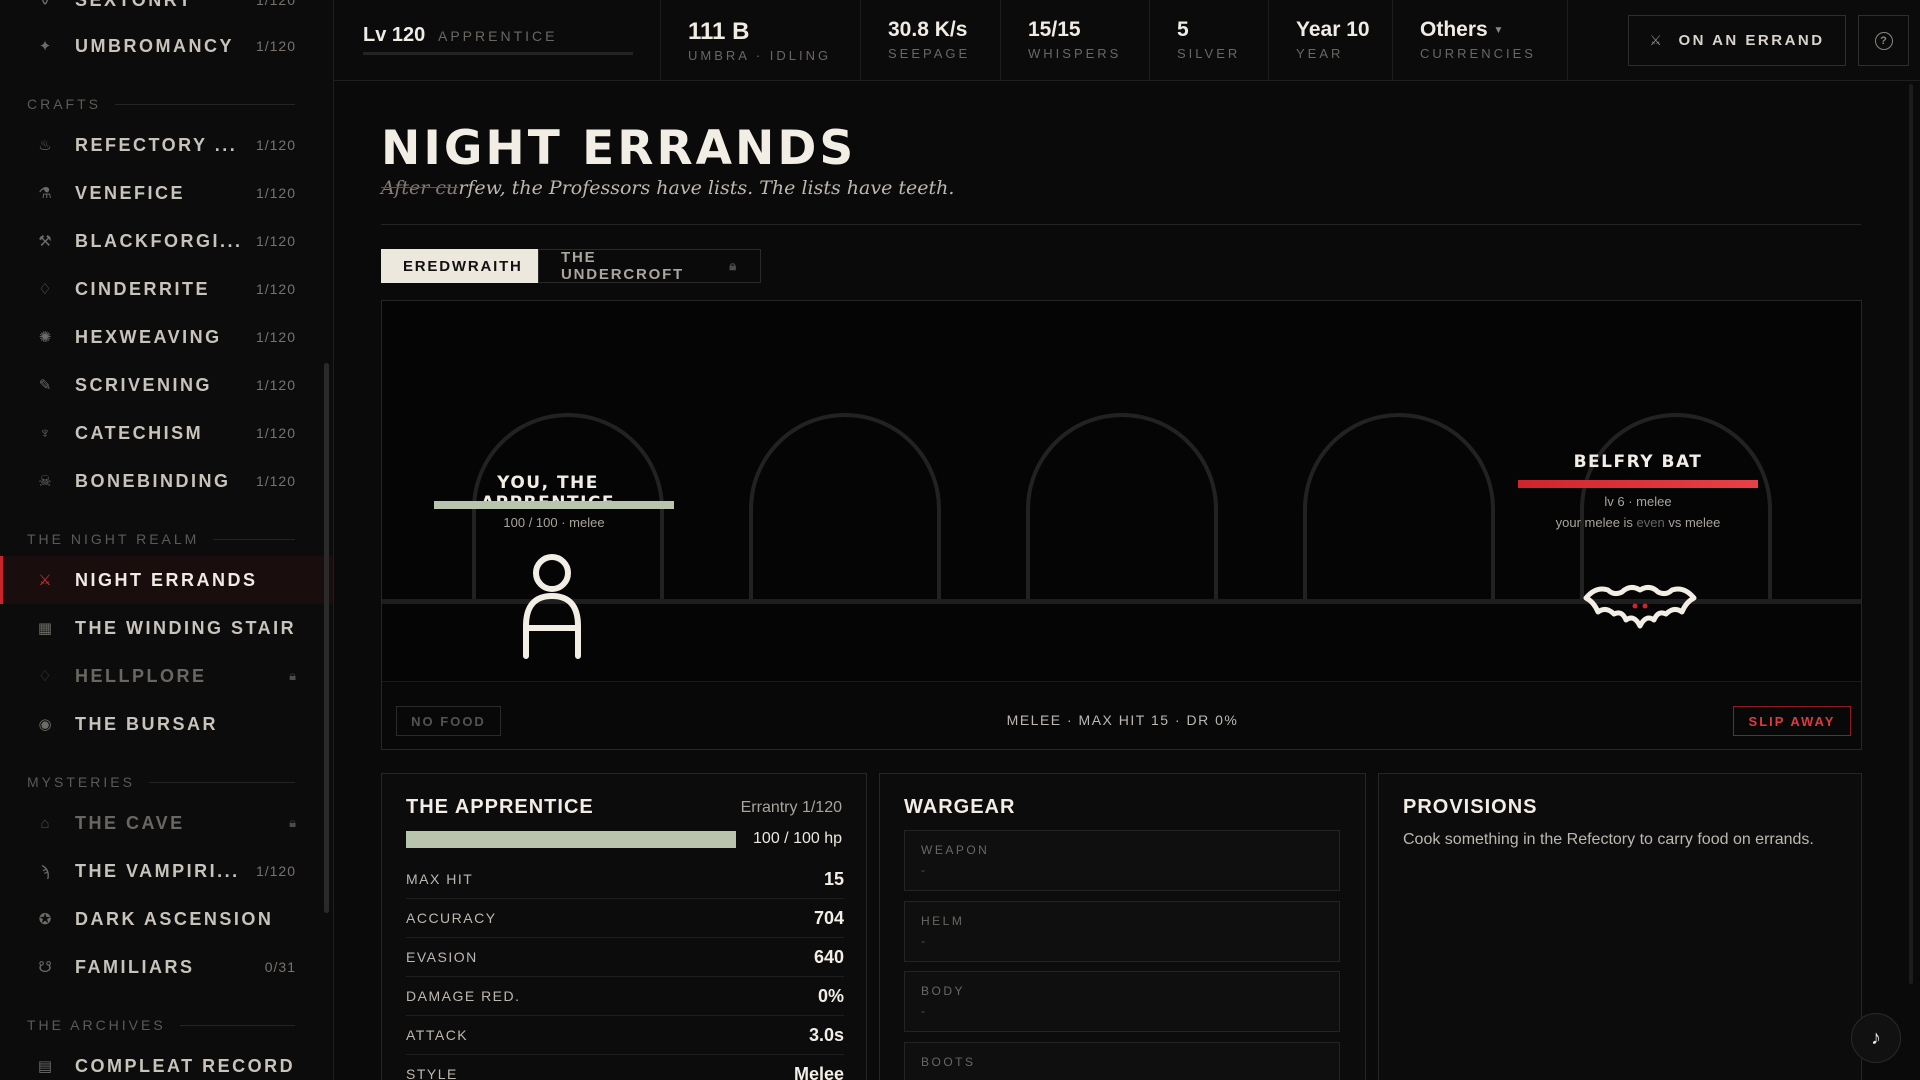  What do you see at coordinates (45, 481) in the screenshot?
I see `skull-icon: ☠` at bounding box center [45, 481].